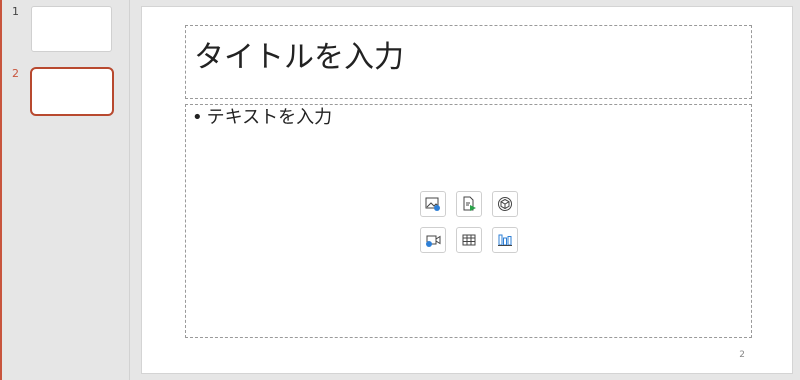 This screenshot has width=800, height=380. Describe the element at coordinates (269, 117) in the screenshot. I see `content-placeholder-text: テキストを入力` at that location.